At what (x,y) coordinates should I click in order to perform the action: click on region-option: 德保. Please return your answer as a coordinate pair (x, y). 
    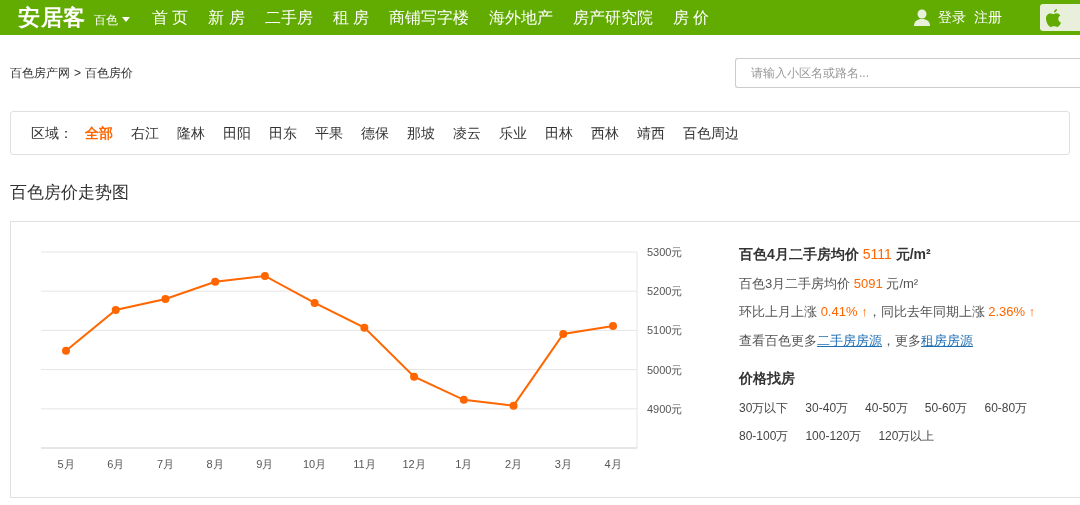
    Looking at the image, I should click on (375, 133).